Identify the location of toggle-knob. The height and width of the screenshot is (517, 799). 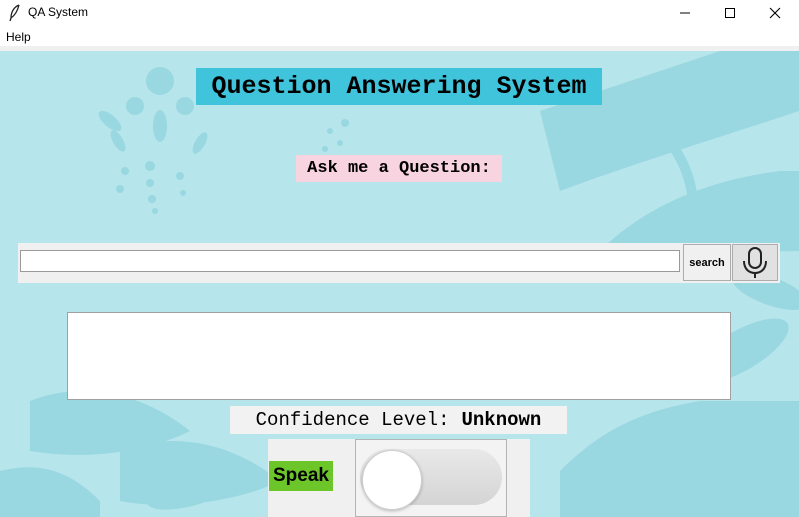
(392, 480).